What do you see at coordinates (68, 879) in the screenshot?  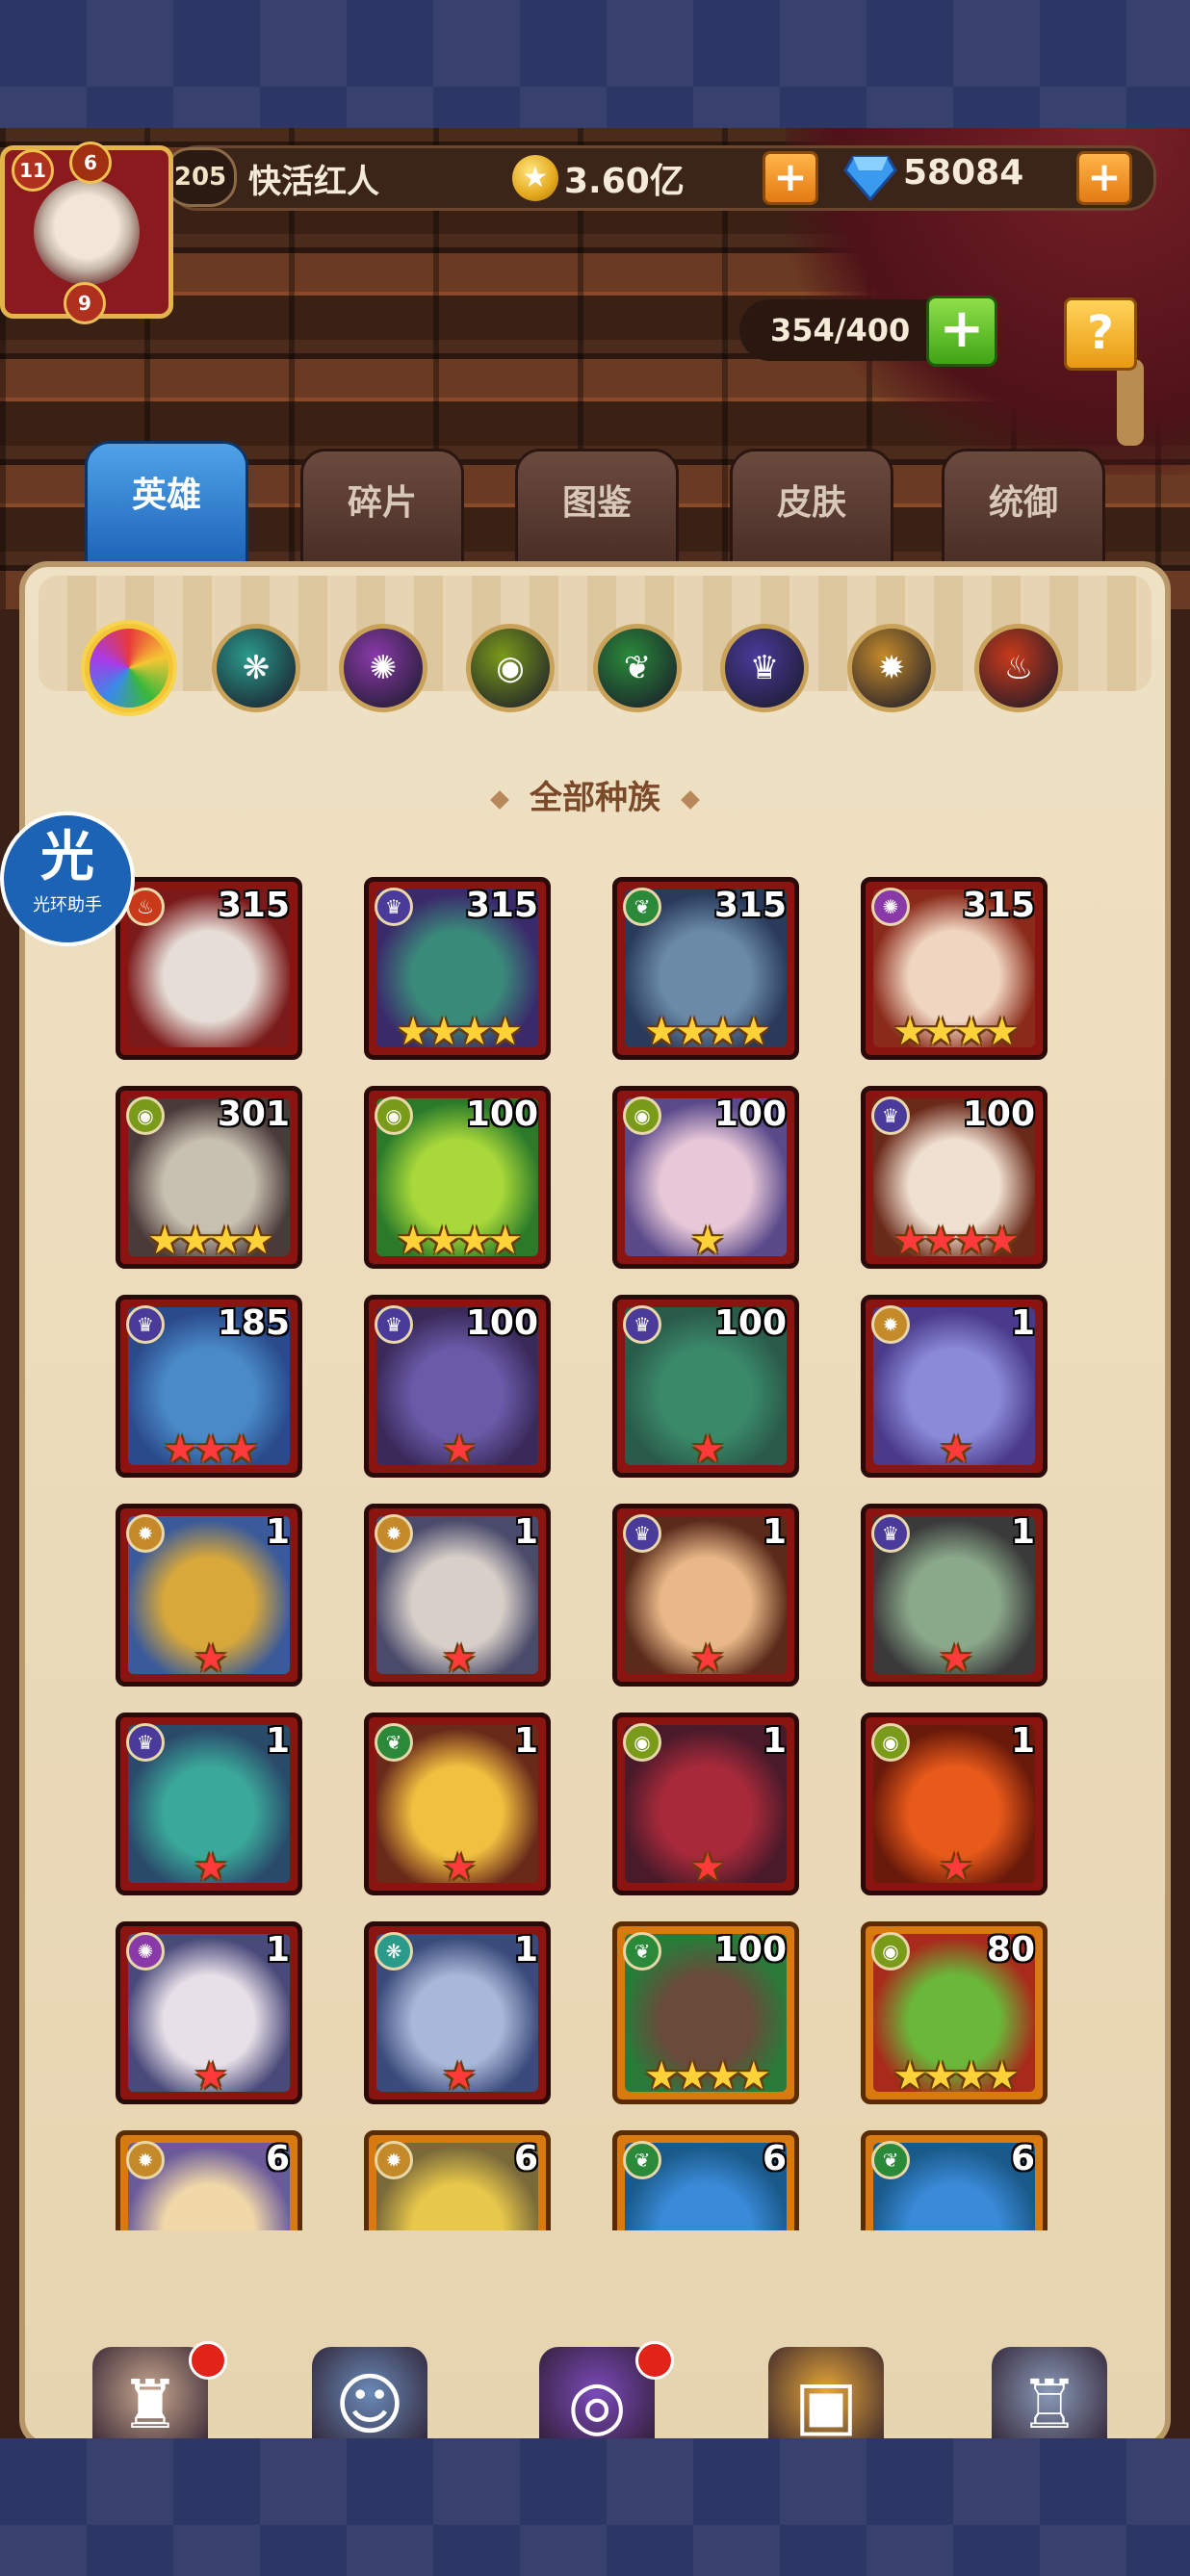 I see `aura-assistant-button: 光 光环助手` at bounding box center [68, 879].